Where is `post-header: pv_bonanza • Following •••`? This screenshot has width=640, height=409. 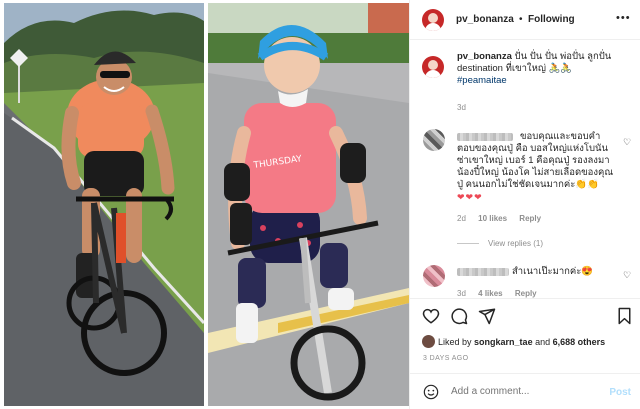 post-header: pv_bonanza • Following ••• is located at coordinates (525, 20).